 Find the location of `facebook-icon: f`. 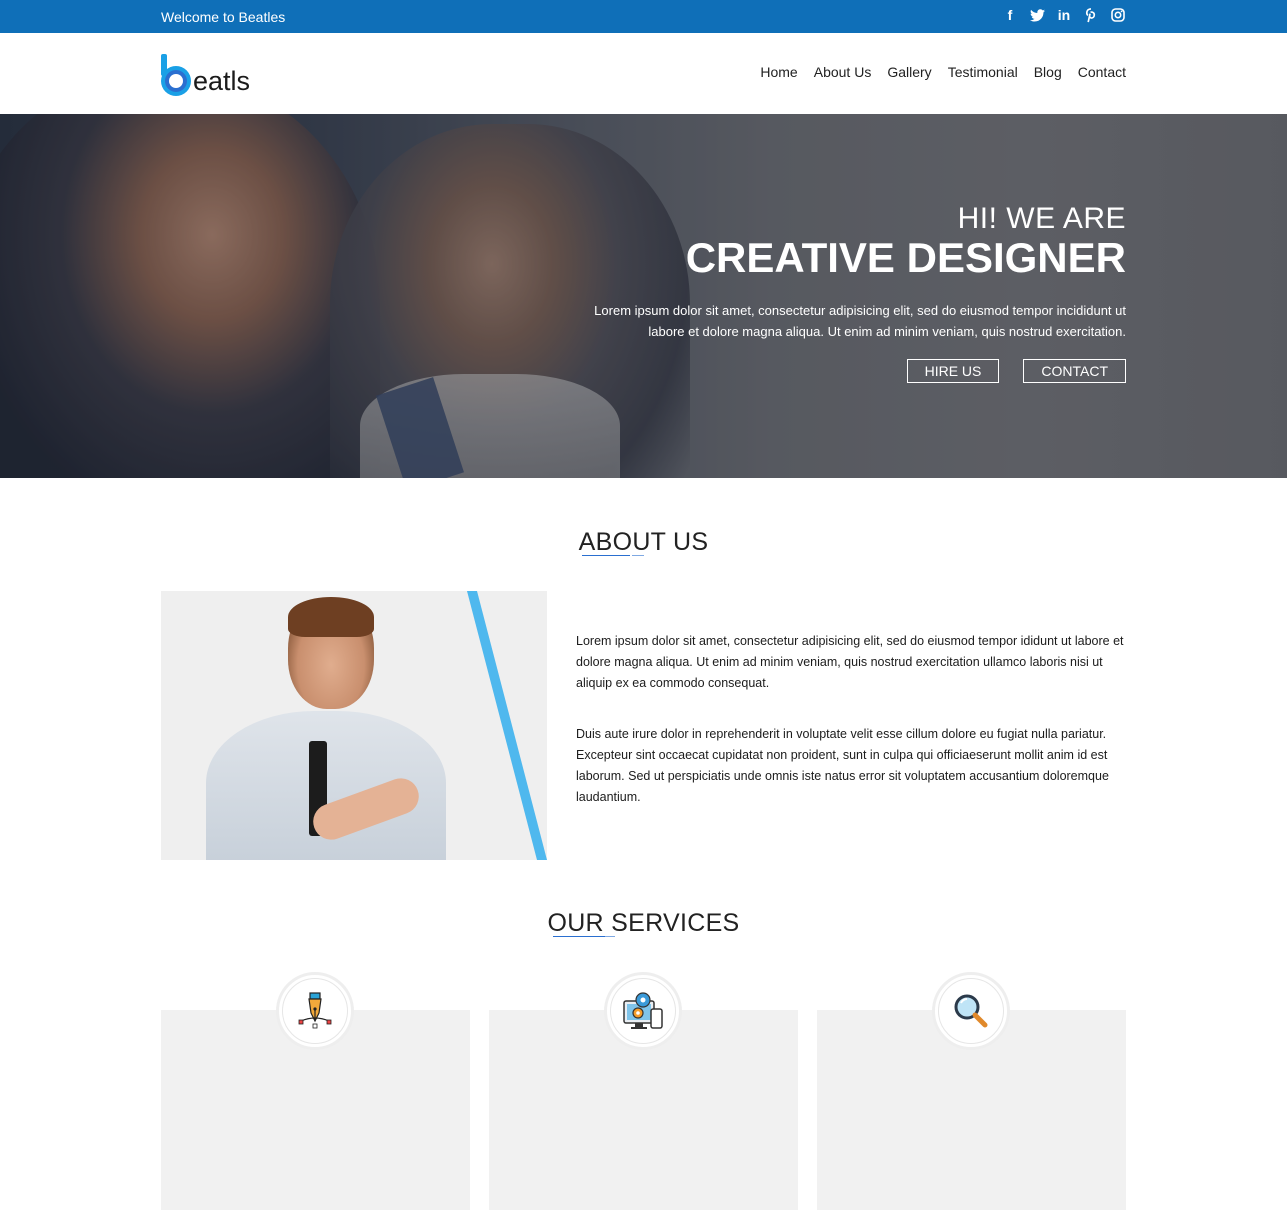

facebook-icon: f is located at coordinates (1010, 15).